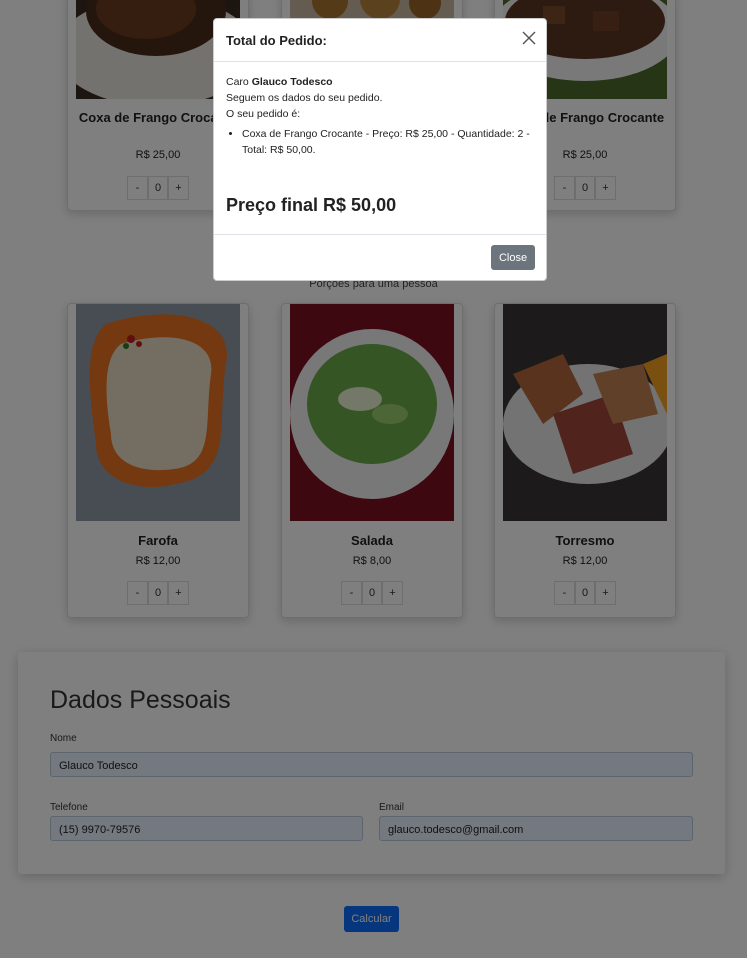  What do you see at coordinates (311, 205) in the screenshot?
I see `final-price: Preço final R$ 50,00` at bounding box center [311, 205].